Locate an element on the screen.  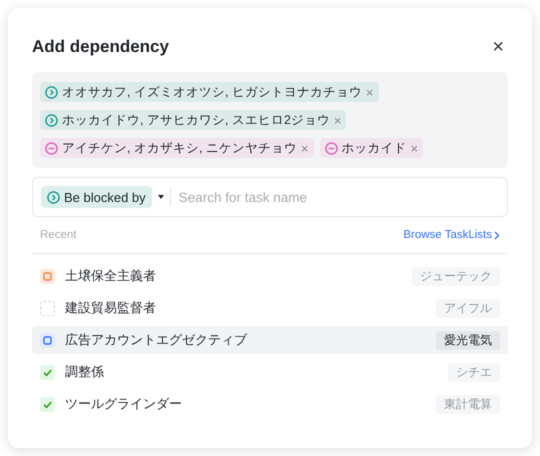
task-name: ツールグラインダー is located at coordinates (124, 404).